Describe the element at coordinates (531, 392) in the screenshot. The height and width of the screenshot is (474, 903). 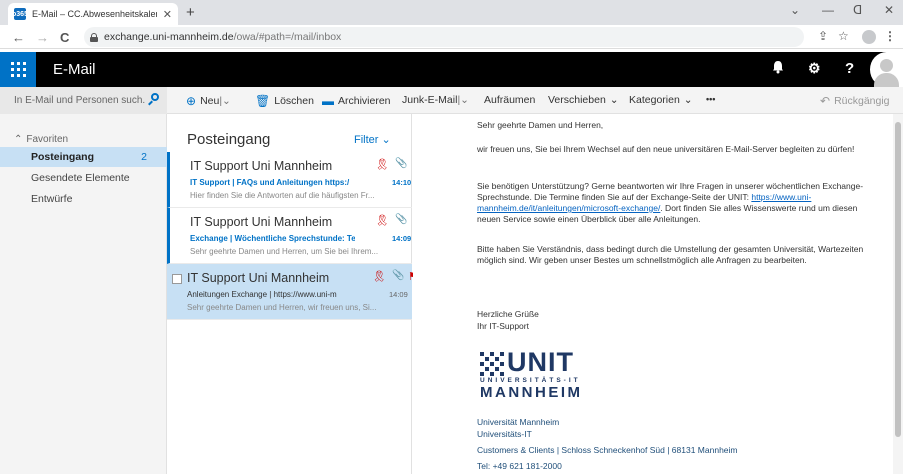
I see `logo-city: MANNHEIM` at that location.